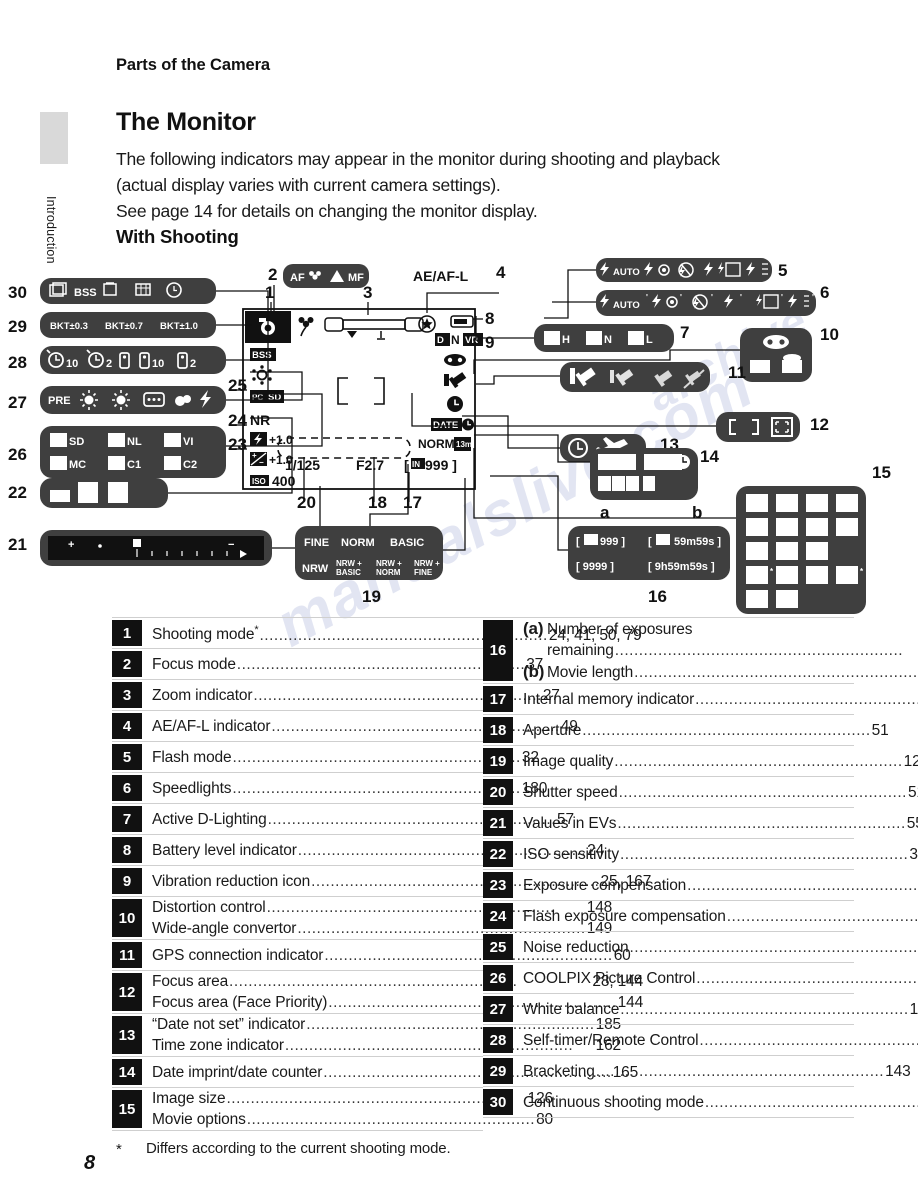 This screenshot has height=1188, width=918. What do you see at coordinates (192, 757) in the screenshot?
I see `legend-entry-label: Flash mode` at bounding box center [192, 757].